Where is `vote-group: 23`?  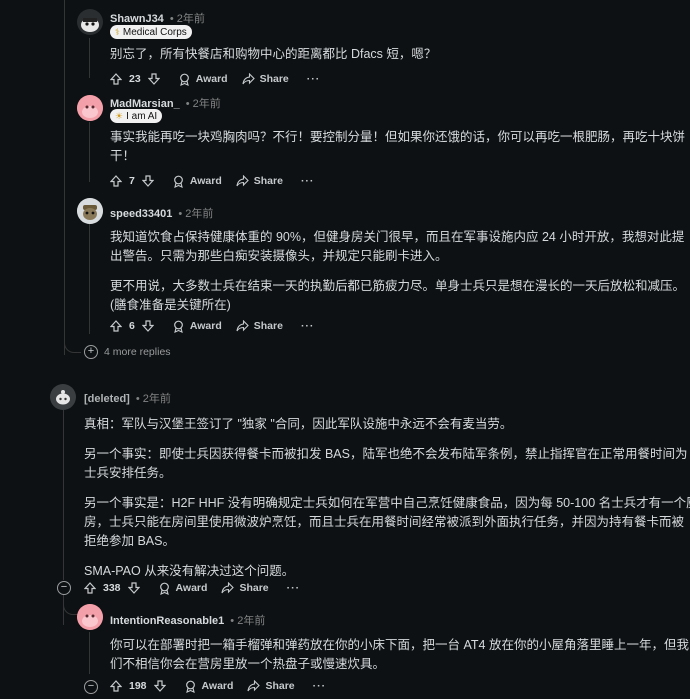
vote-group: 23 is located at coordinates (135, 79).